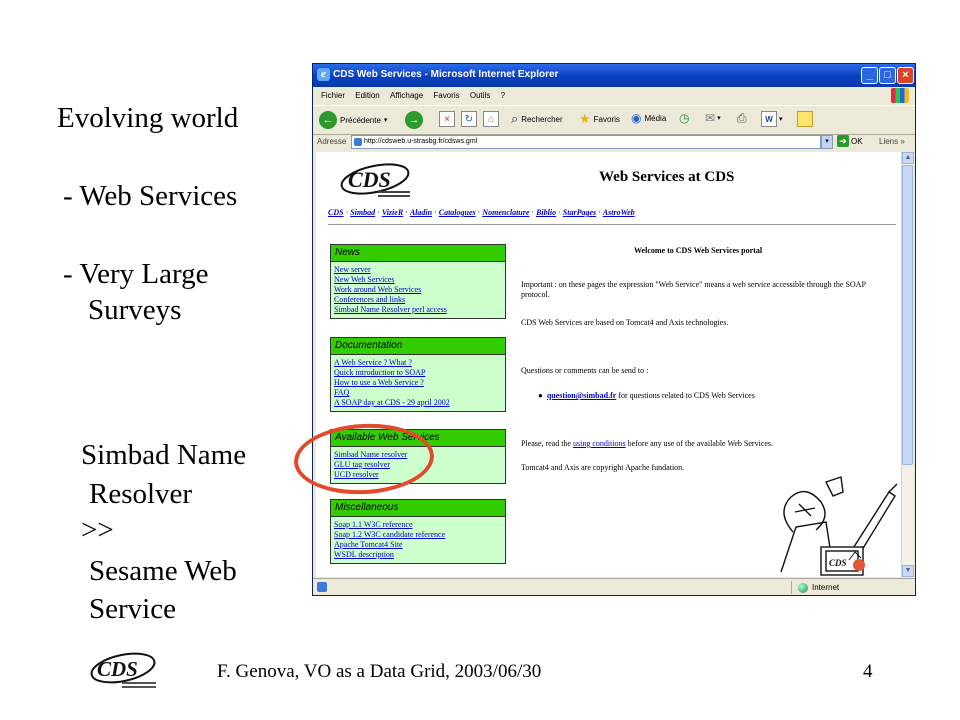  I want to click on nav-aladin: Aladin, so click(421, 212).